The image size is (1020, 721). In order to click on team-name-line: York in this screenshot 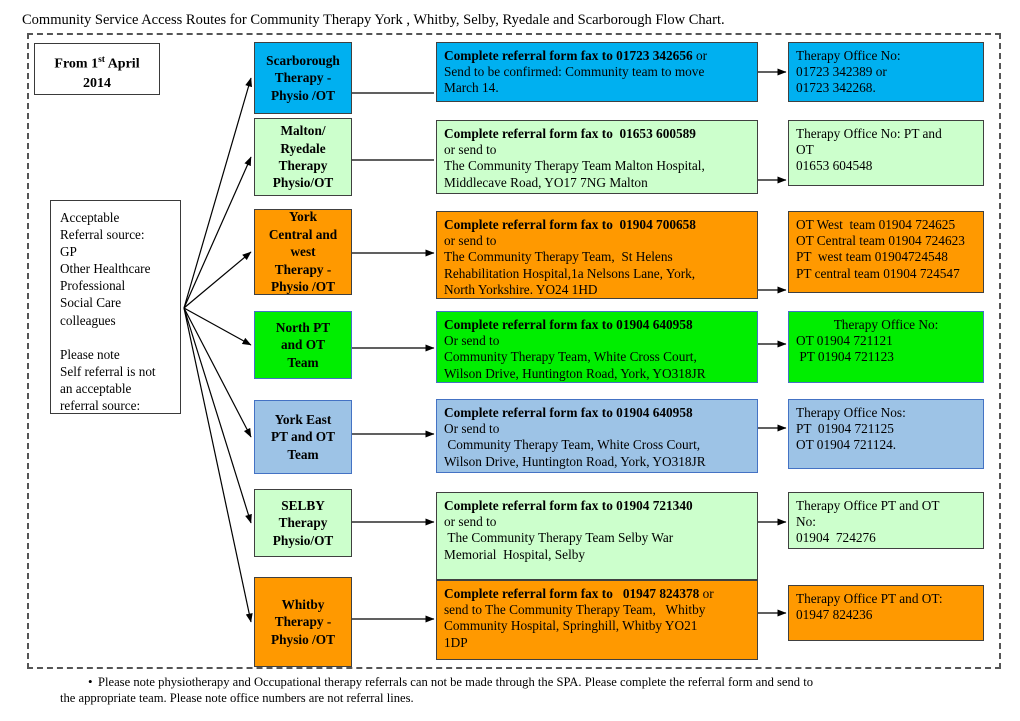, I will do `click(303, 217)`.